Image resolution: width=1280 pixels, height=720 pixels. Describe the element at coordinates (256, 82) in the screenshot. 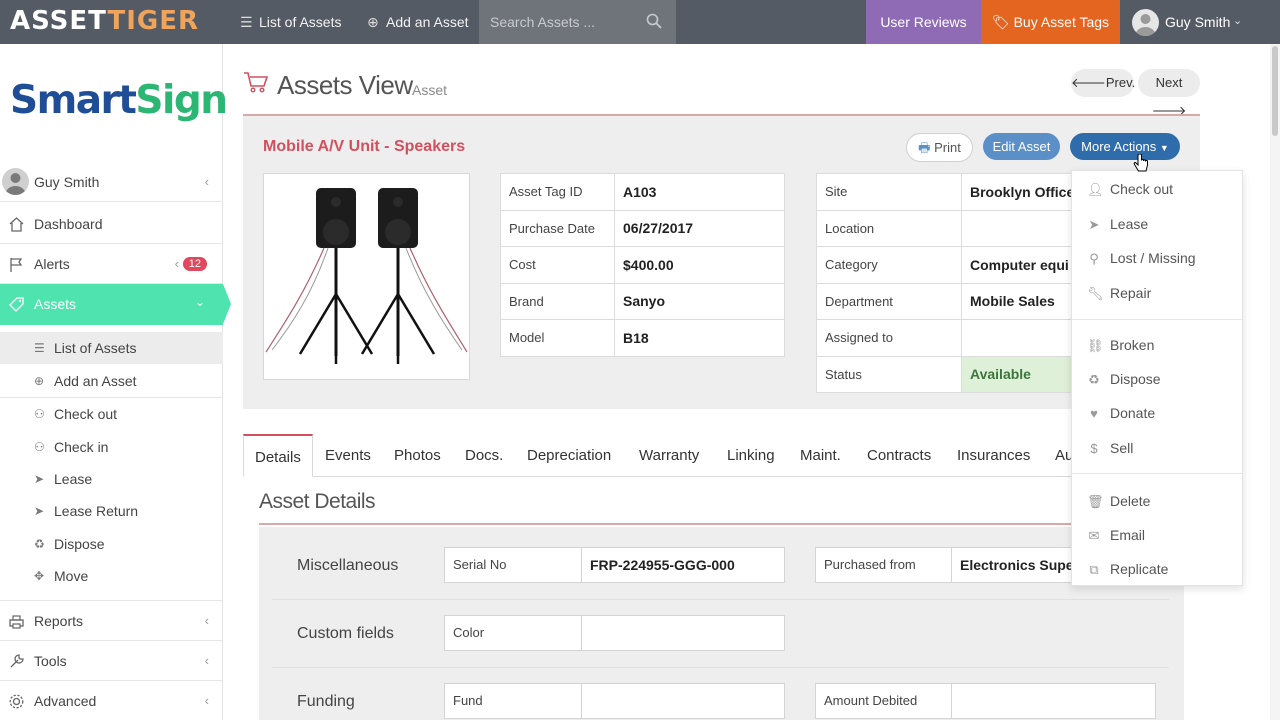

I see `cart-icon` at that location.